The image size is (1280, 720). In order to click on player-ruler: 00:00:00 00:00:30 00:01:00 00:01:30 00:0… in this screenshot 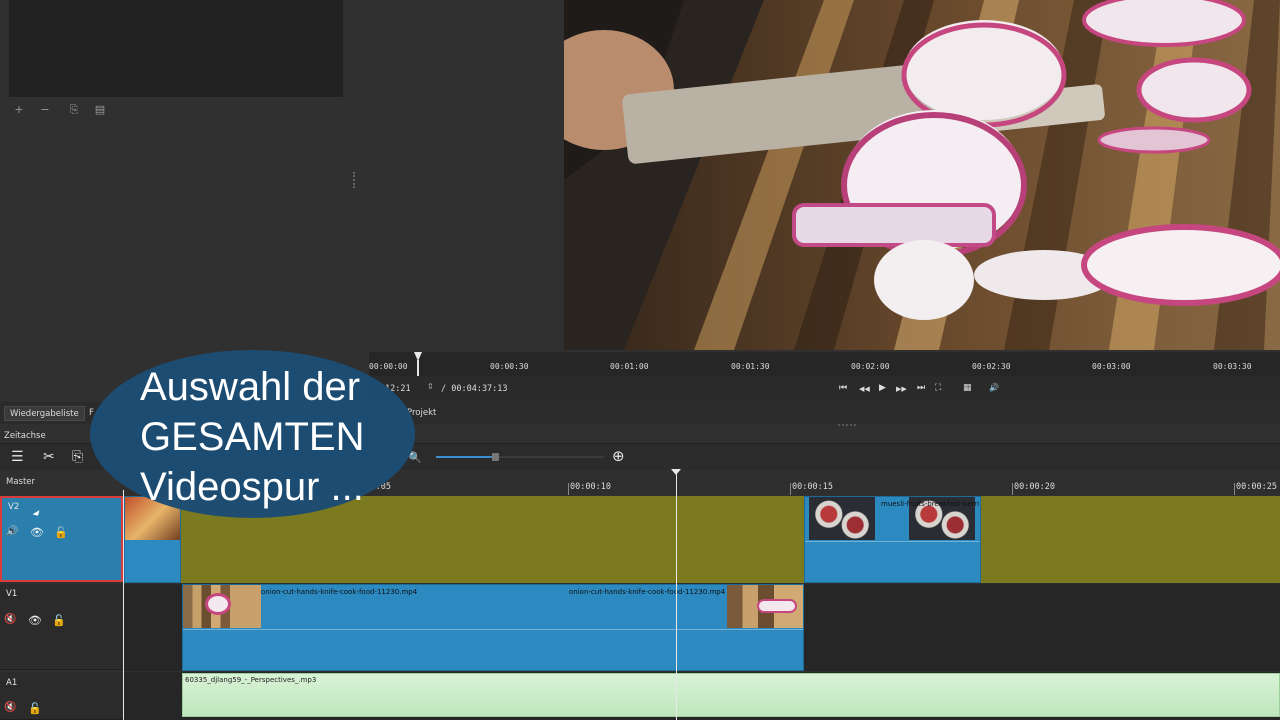, I will do `click(824, 364)`.